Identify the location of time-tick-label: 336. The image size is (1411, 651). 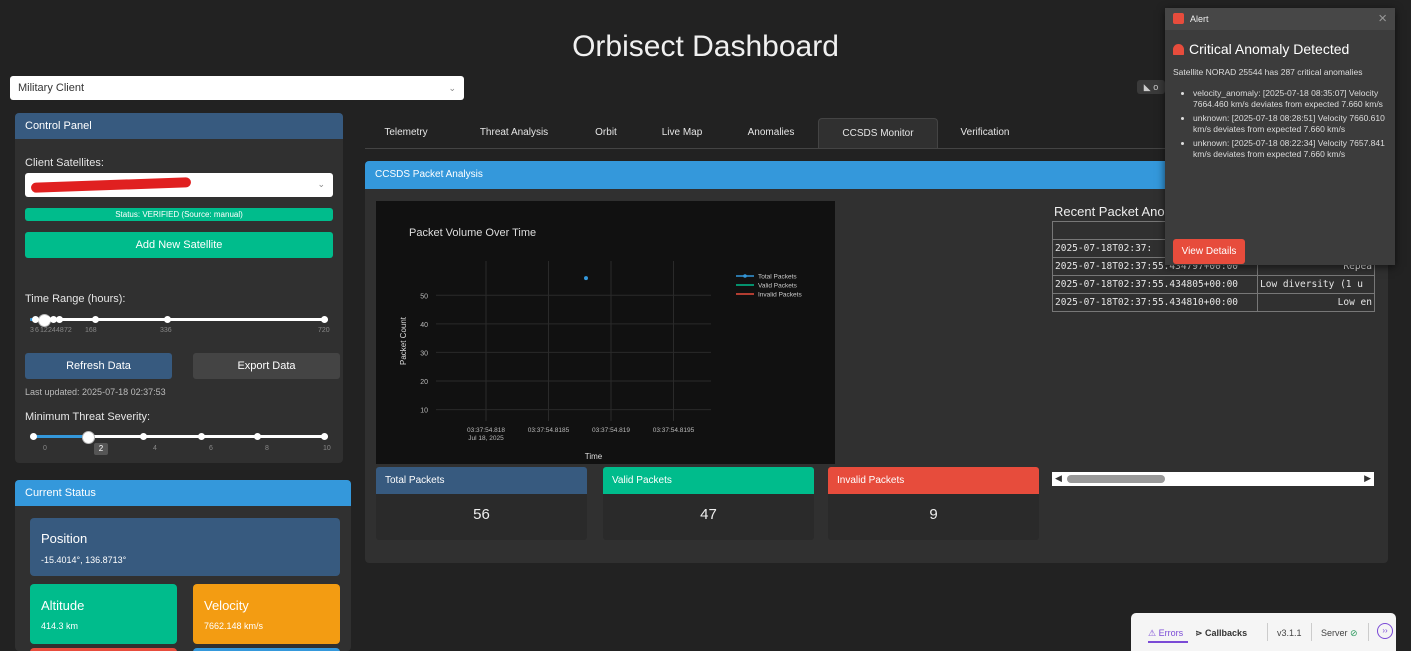
(166, 330).